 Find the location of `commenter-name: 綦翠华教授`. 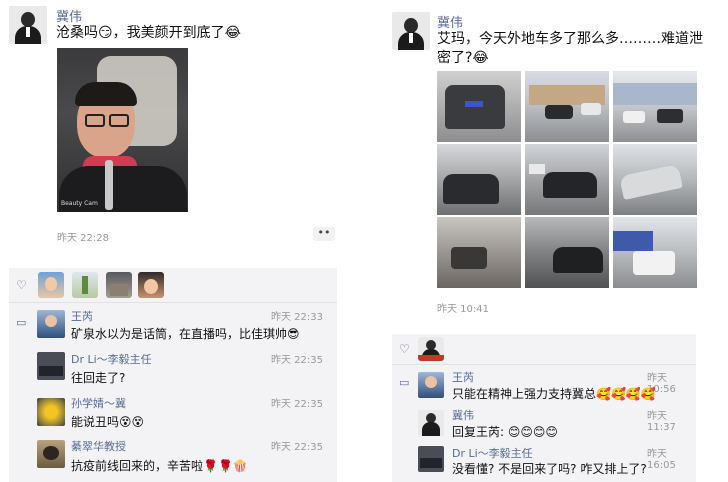

commenter-name: 綦翠华教授 is located at coordinates (98, 446).